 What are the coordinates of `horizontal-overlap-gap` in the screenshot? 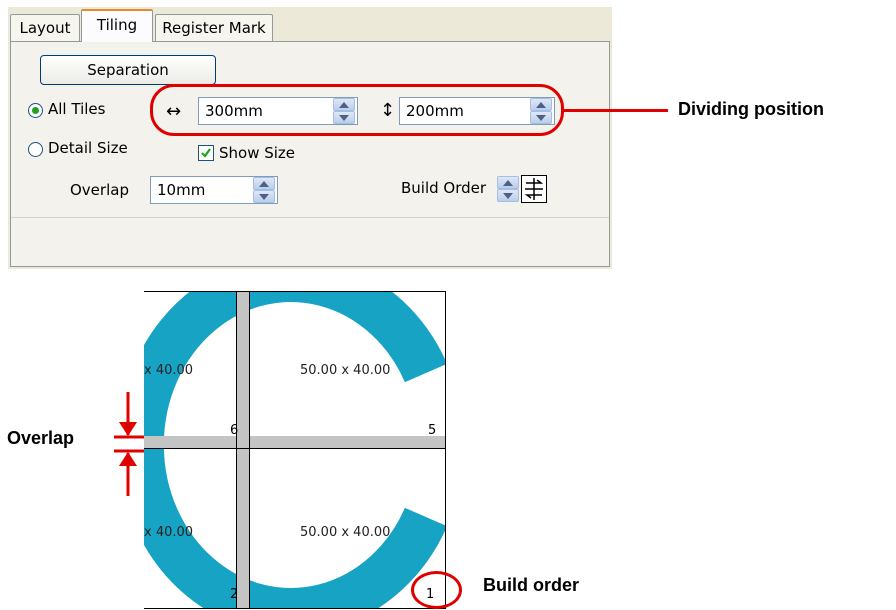 It's located at (295, 442).